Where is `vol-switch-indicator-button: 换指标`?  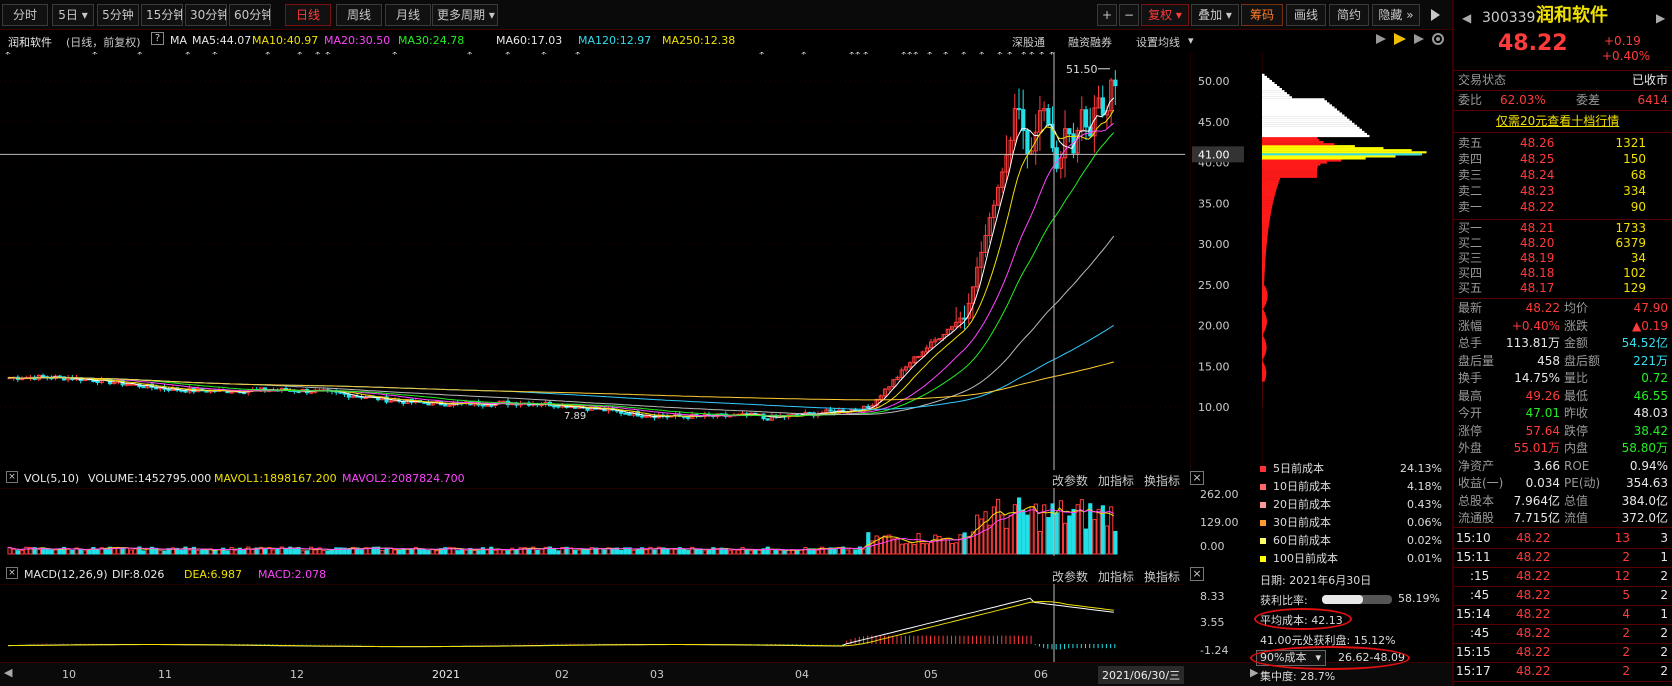
vol-switch-indicator-button: 换指标 is located at coordinates (1162, 480).